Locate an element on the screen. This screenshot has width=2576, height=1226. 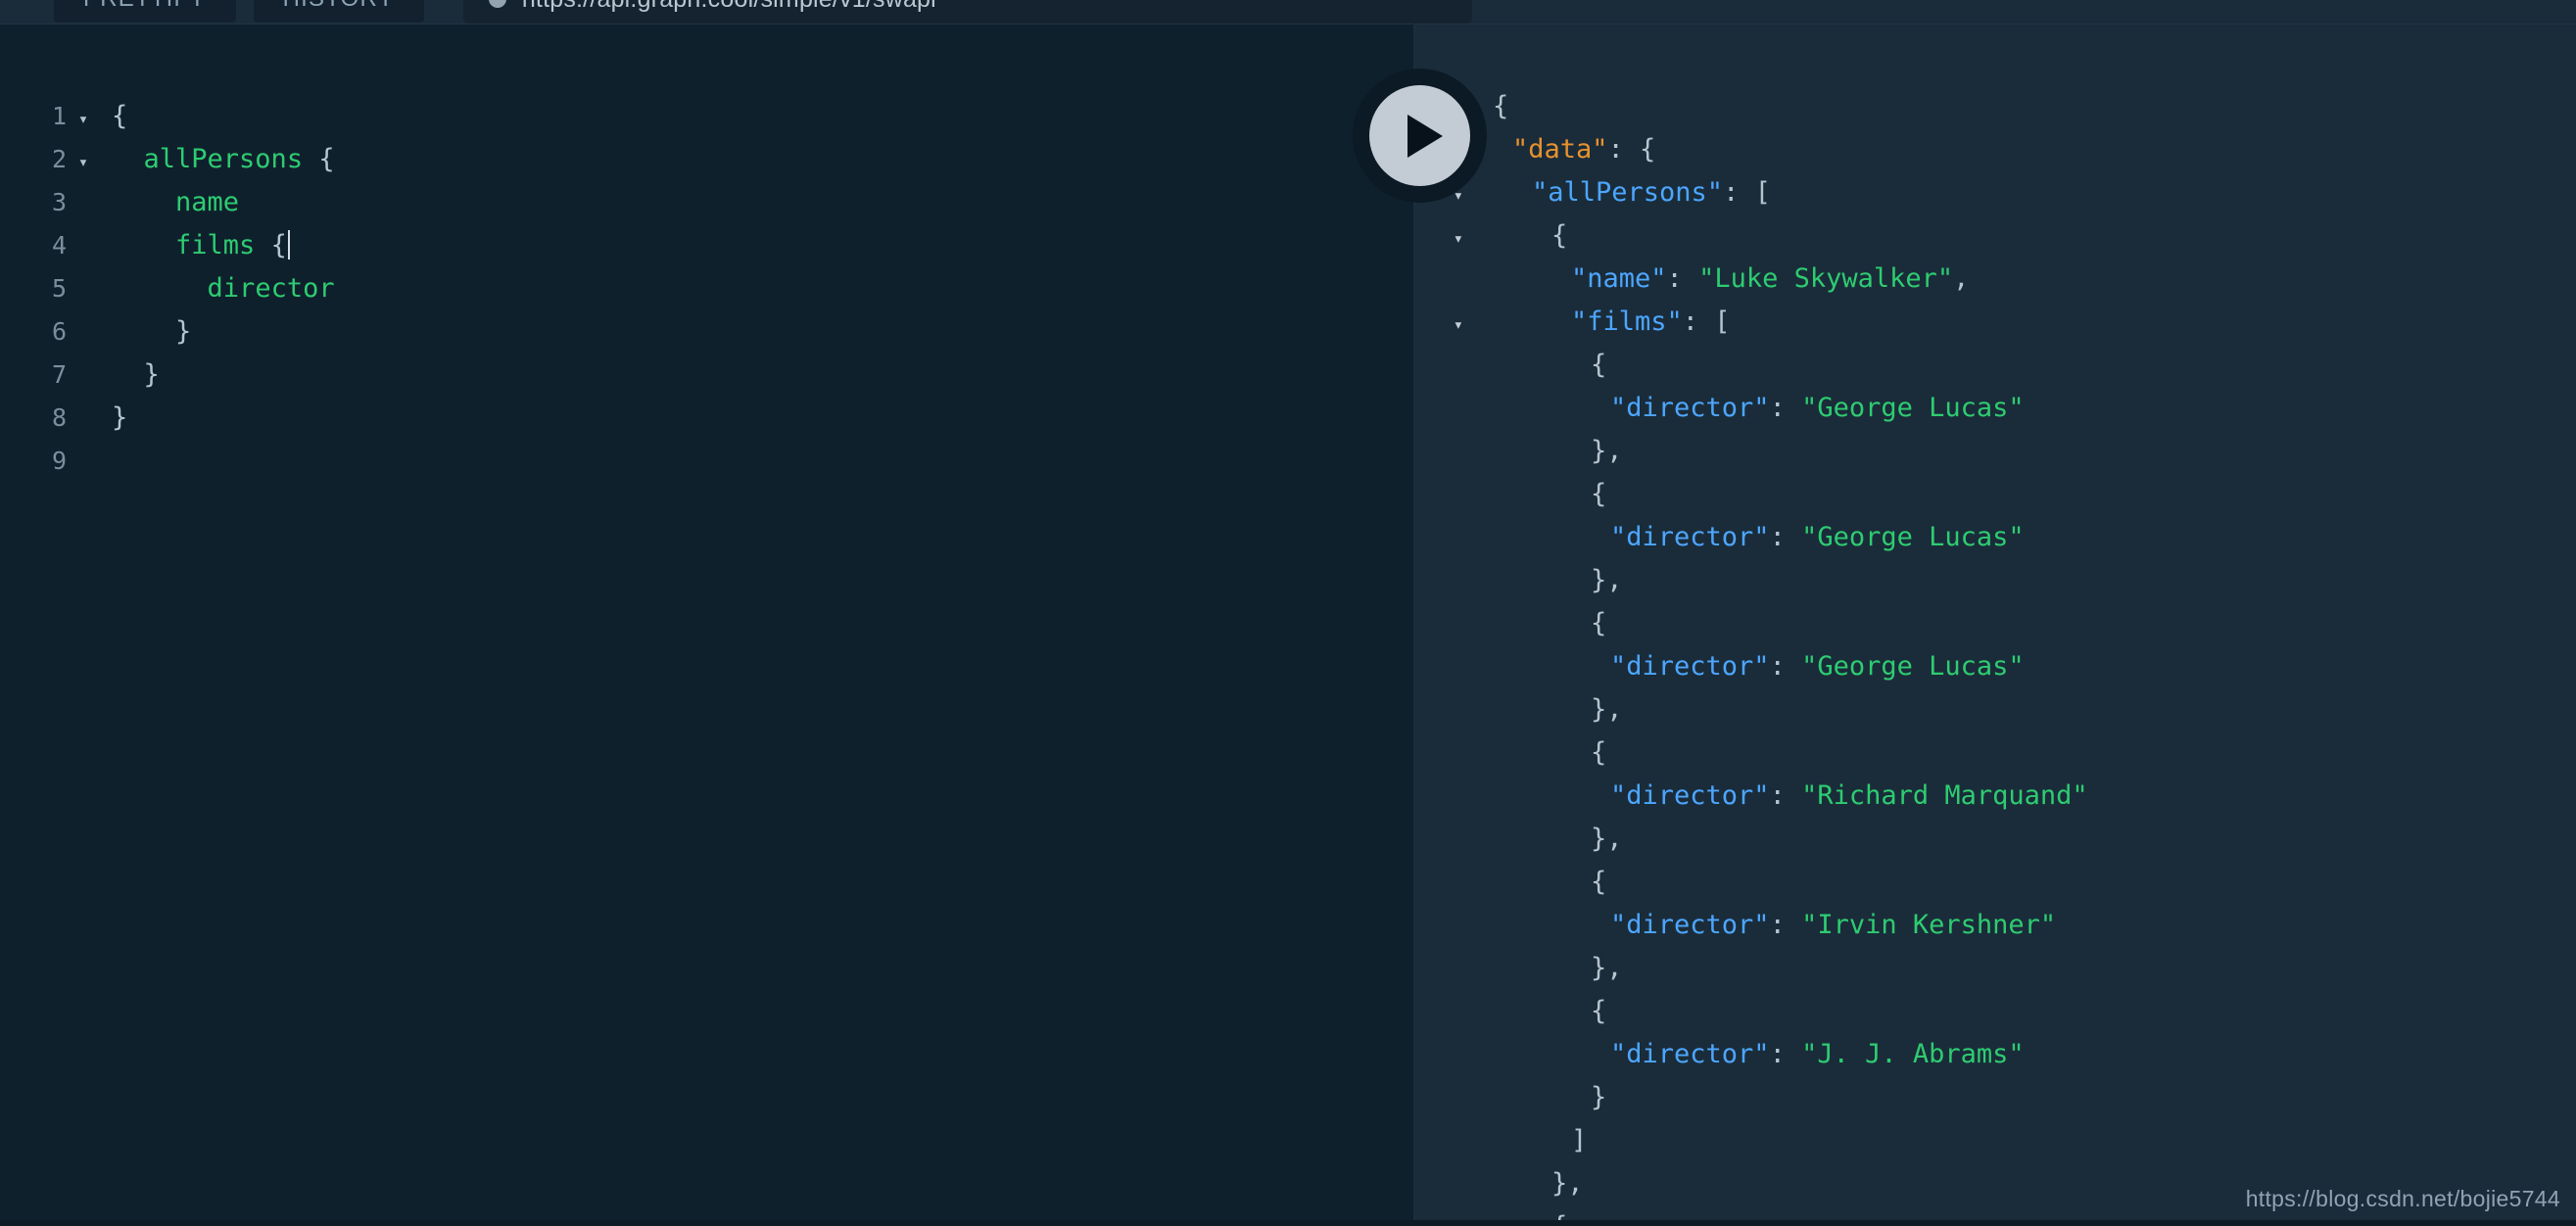
result-line-text: "films": [ is located at coordinates (1602, 322).